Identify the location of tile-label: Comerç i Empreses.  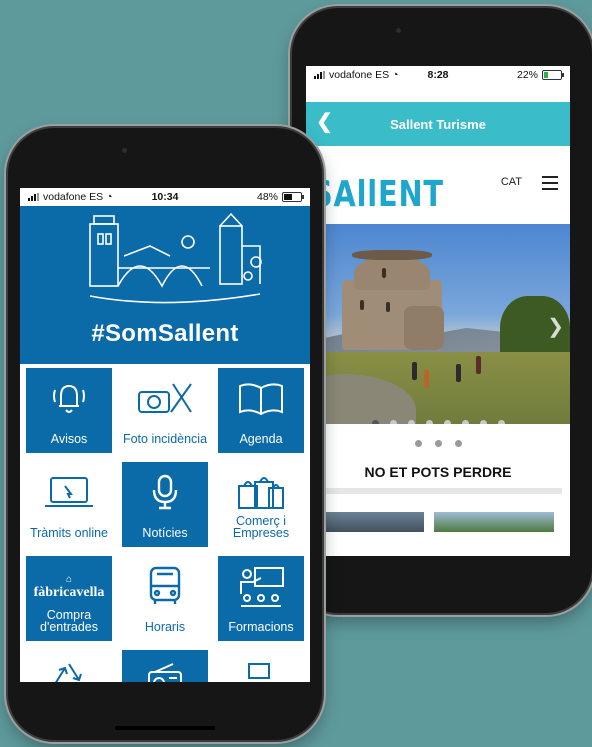
(261, 527).